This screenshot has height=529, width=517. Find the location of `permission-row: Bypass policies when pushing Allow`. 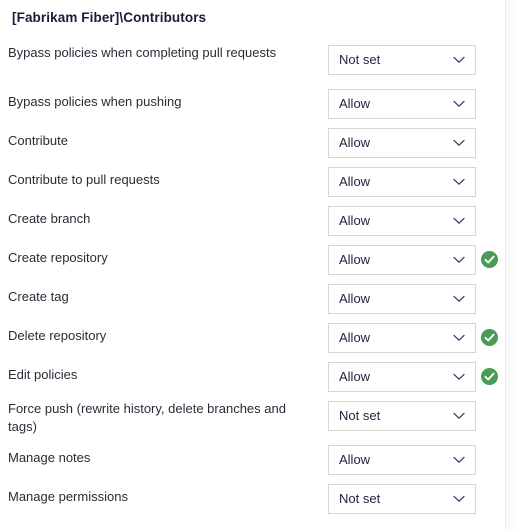

permission-row: Bypass policies when pushing Allow is located at coordinates (252, 105).